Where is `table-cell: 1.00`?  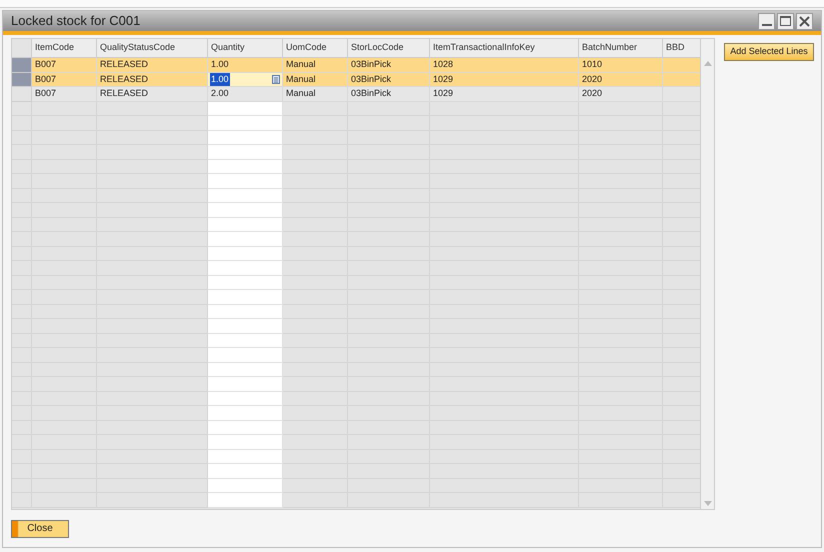 table-cell: 1.00 is located at coordinates (245, 65).